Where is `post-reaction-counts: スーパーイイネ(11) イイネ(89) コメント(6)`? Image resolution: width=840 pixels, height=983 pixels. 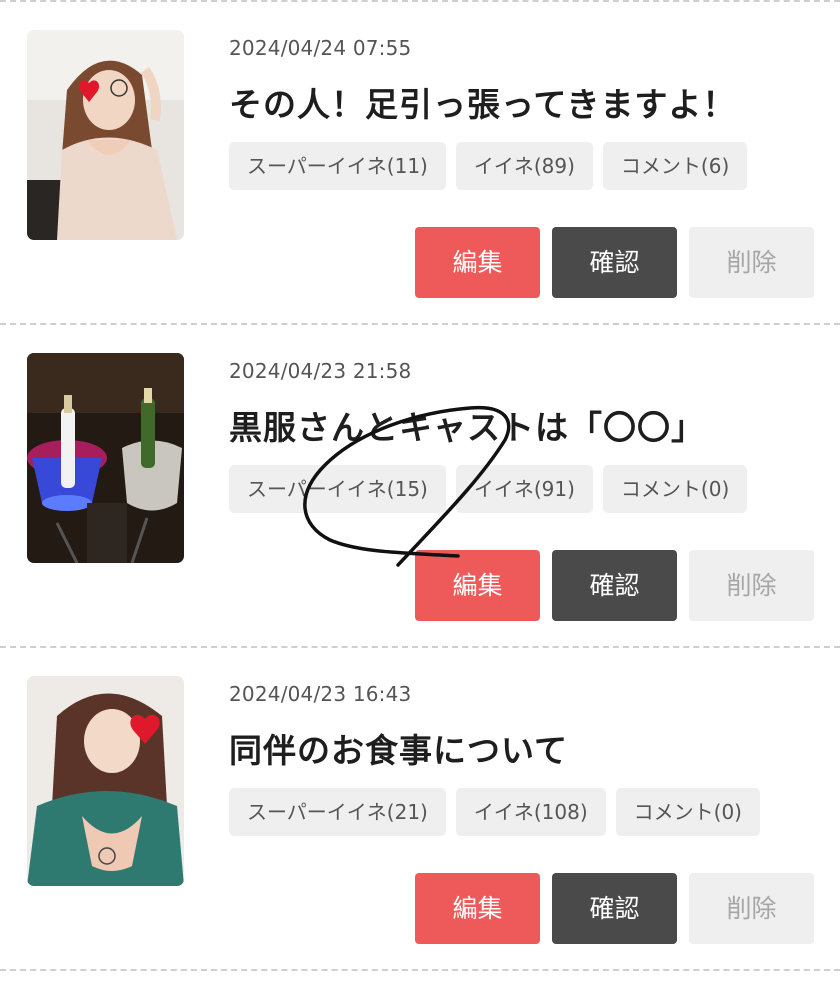
post-reaction-counts: スーパーイイネ(11) イイネ(89) コメント(6) is located at coordinates (488, 166).